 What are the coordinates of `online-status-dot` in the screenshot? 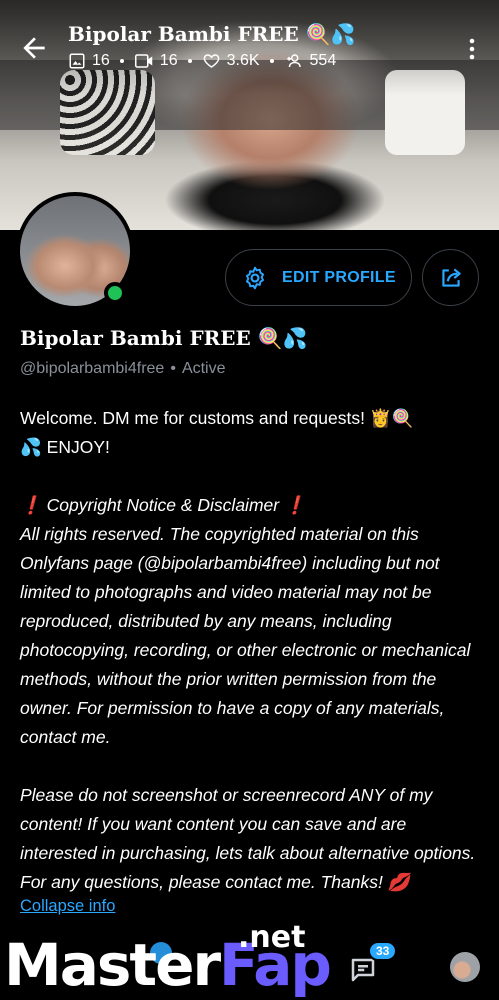 It's located at (115, 293).